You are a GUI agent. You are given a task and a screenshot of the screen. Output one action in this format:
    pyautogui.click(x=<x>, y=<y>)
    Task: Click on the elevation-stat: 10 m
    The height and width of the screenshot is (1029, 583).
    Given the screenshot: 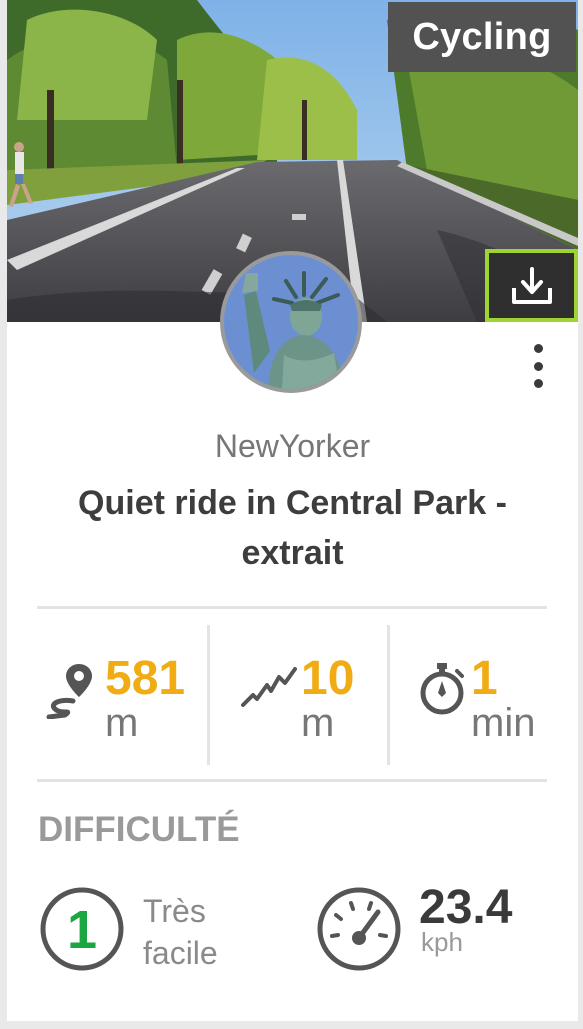 What is the action you would take?
    pyautogui.click(x=312, y=695)
    